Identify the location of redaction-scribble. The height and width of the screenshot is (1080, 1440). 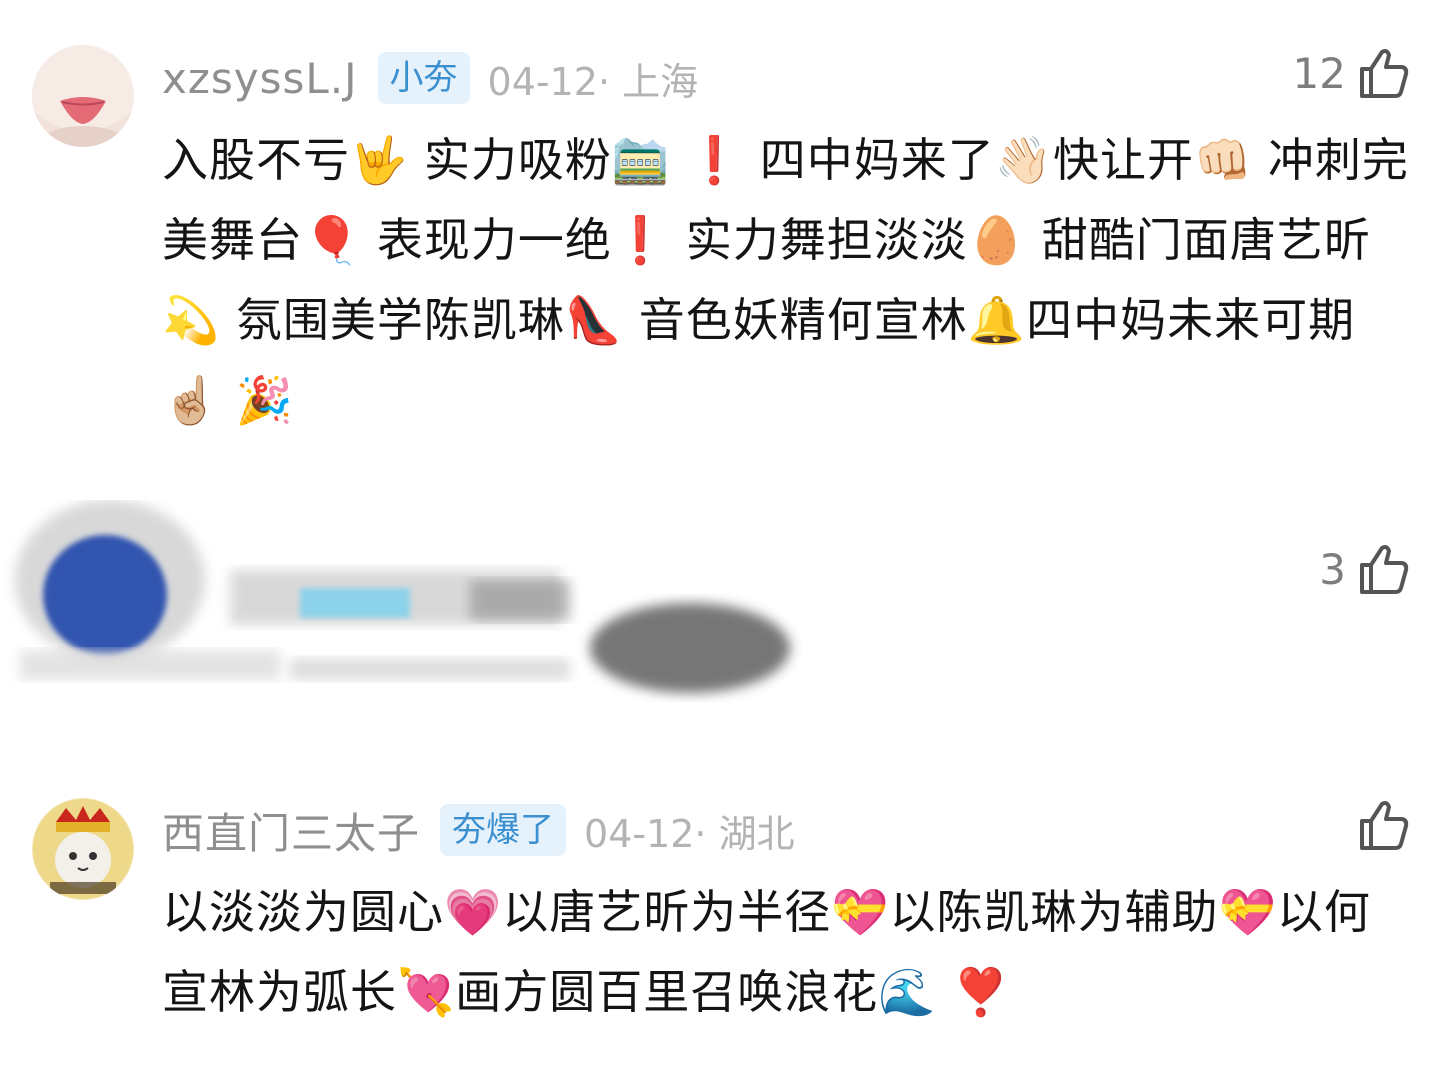
(402, 596).